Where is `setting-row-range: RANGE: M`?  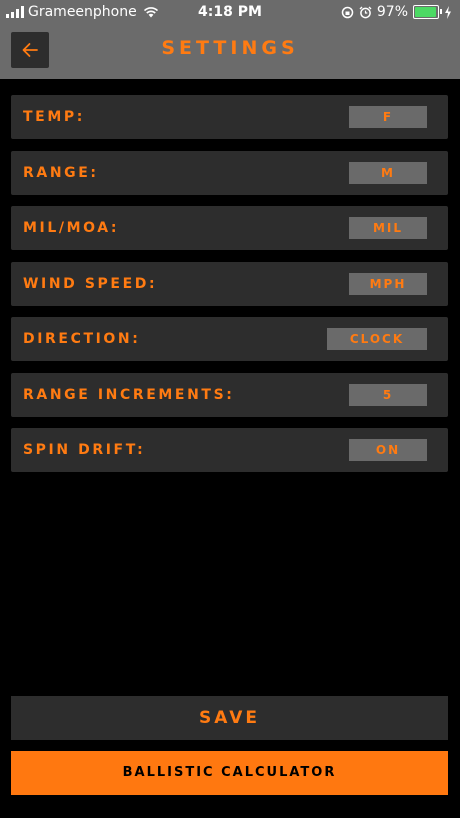
setting-row-range: RANGE: M is located at coordinates (229, 172).